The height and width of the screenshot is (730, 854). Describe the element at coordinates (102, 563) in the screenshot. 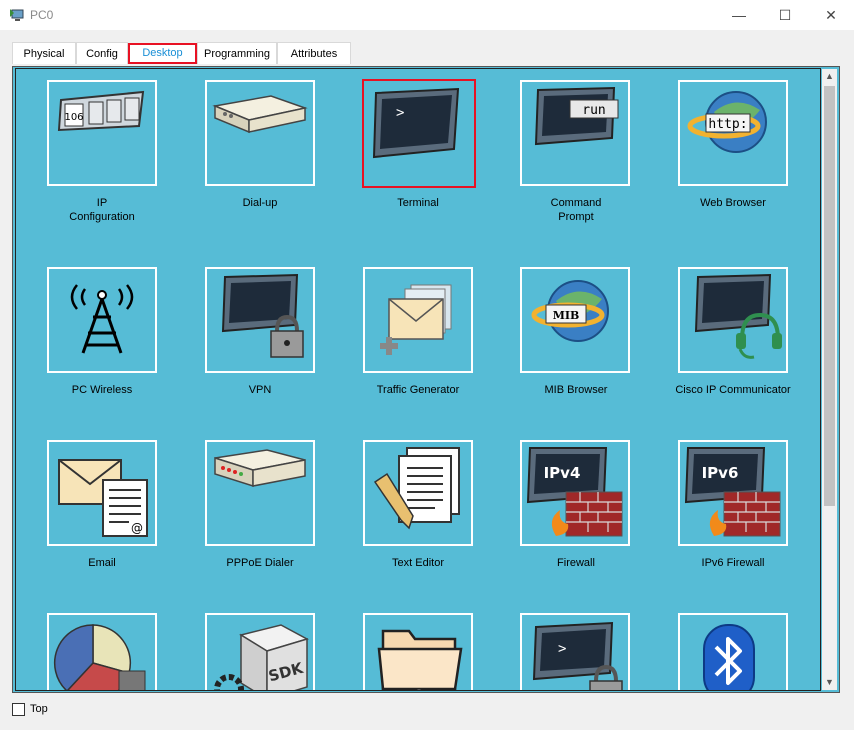

I see `email-label: Email` at that location.